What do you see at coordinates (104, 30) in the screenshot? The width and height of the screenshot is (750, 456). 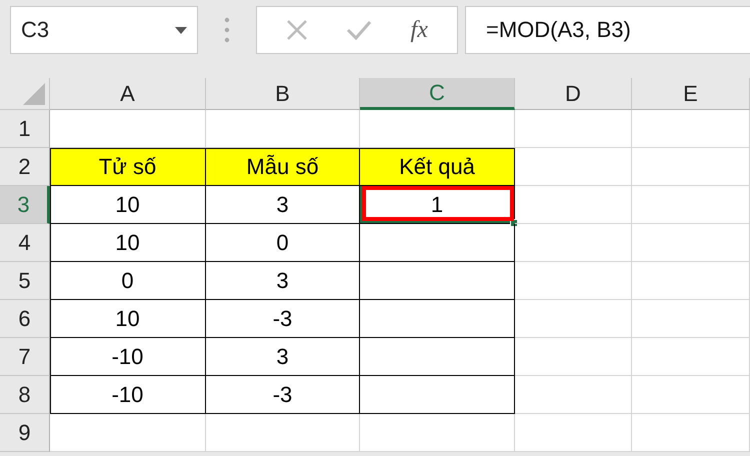 I see `name-box: C3` at bounding box center [104, 30].